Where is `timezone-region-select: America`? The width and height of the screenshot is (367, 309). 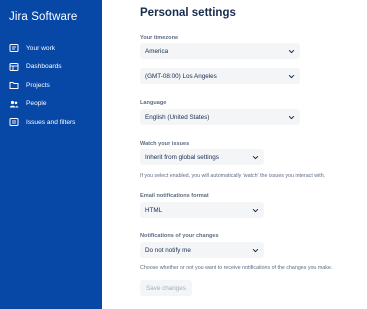
timezone-region-select: America is located at coordinates (220, 51).